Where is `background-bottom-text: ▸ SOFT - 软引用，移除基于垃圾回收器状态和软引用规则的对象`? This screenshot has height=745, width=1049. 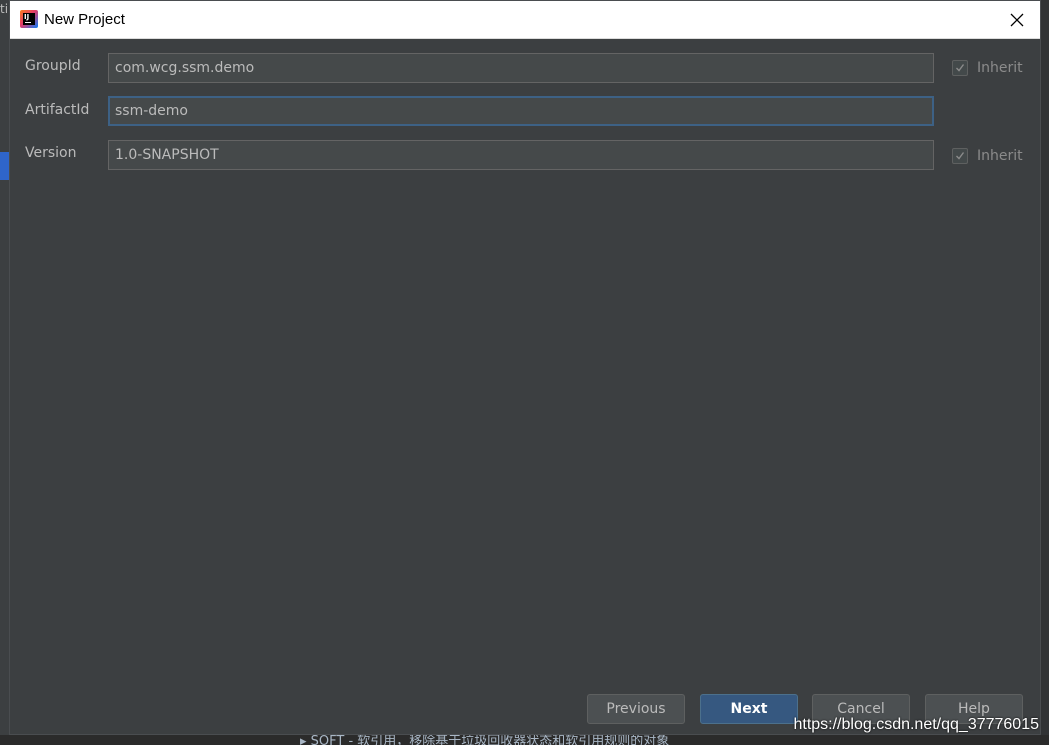
background-bottom-text: ▸ SOFT - 软引用，移除基于垃圾回收器状态和软引用规则的对象 is located at coordinates (485, 740).